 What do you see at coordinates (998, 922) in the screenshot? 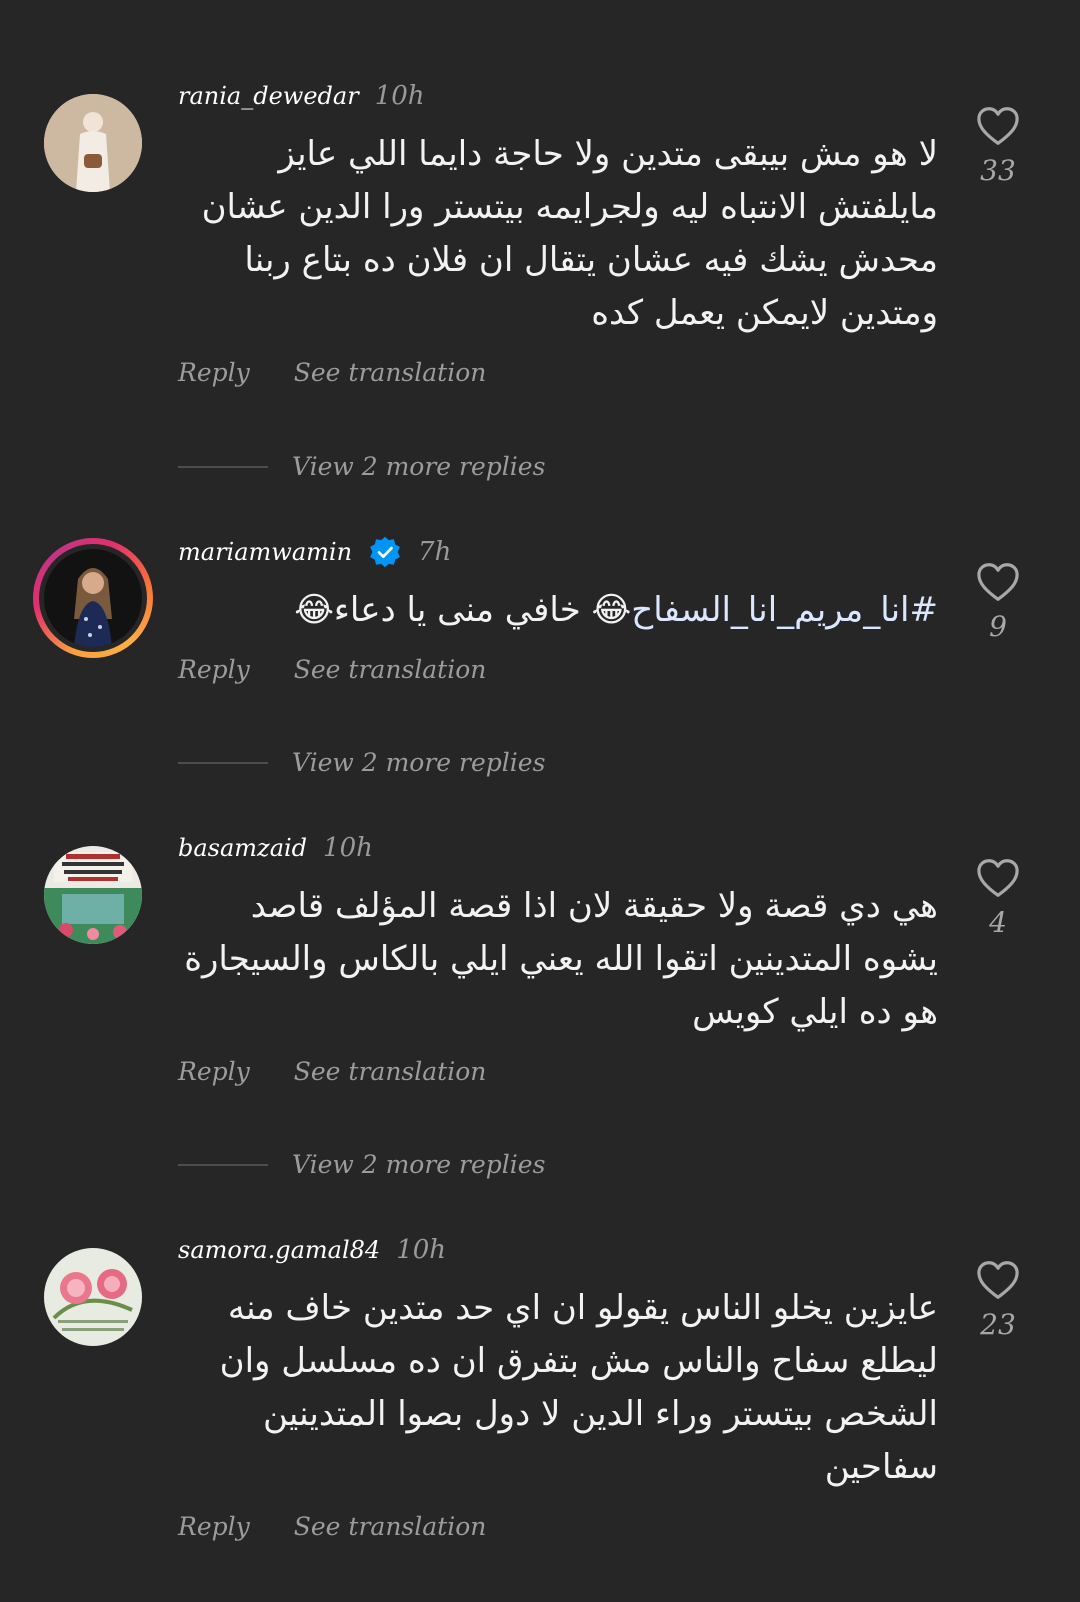
I see `like-count: 4` at bounding box center [998, 922].